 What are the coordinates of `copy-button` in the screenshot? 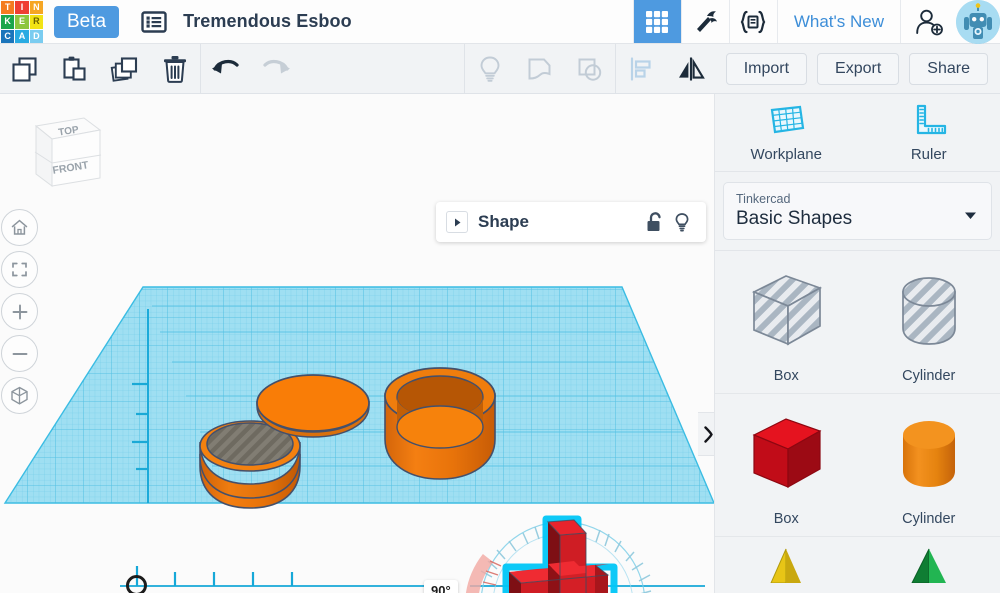 It's located at (25, 69).